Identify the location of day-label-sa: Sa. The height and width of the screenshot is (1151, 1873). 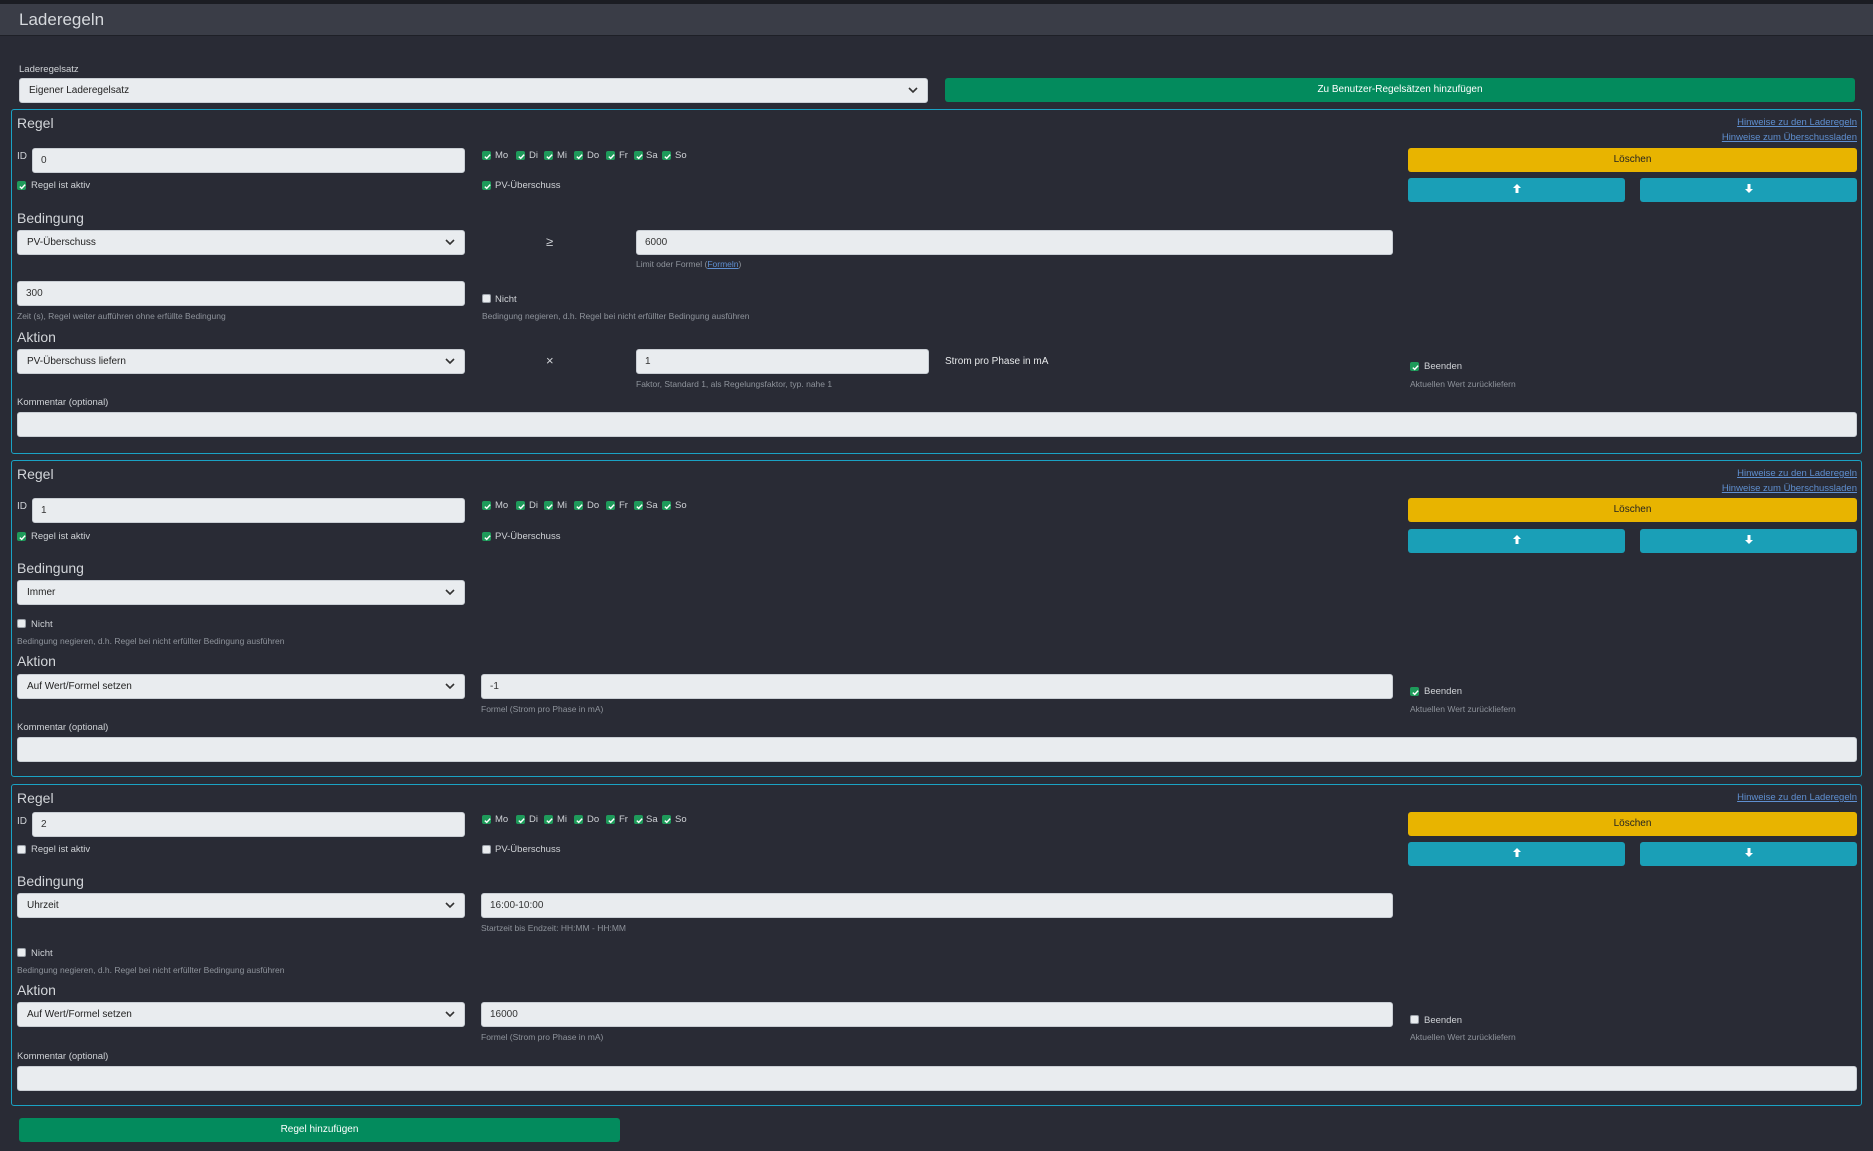
(652, 505).